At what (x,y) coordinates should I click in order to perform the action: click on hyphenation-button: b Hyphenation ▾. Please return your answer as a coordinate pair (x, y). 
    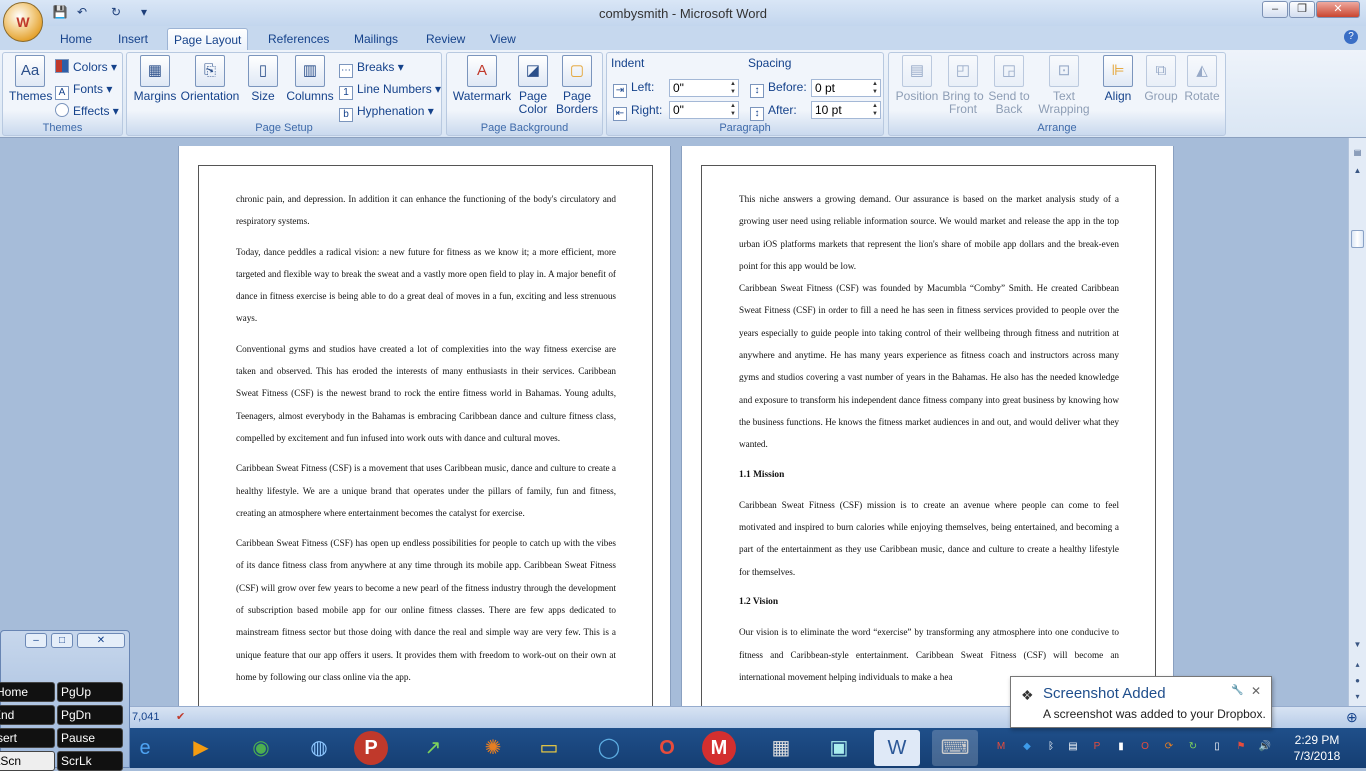
    Looking at the image, I should click on (386, 111).